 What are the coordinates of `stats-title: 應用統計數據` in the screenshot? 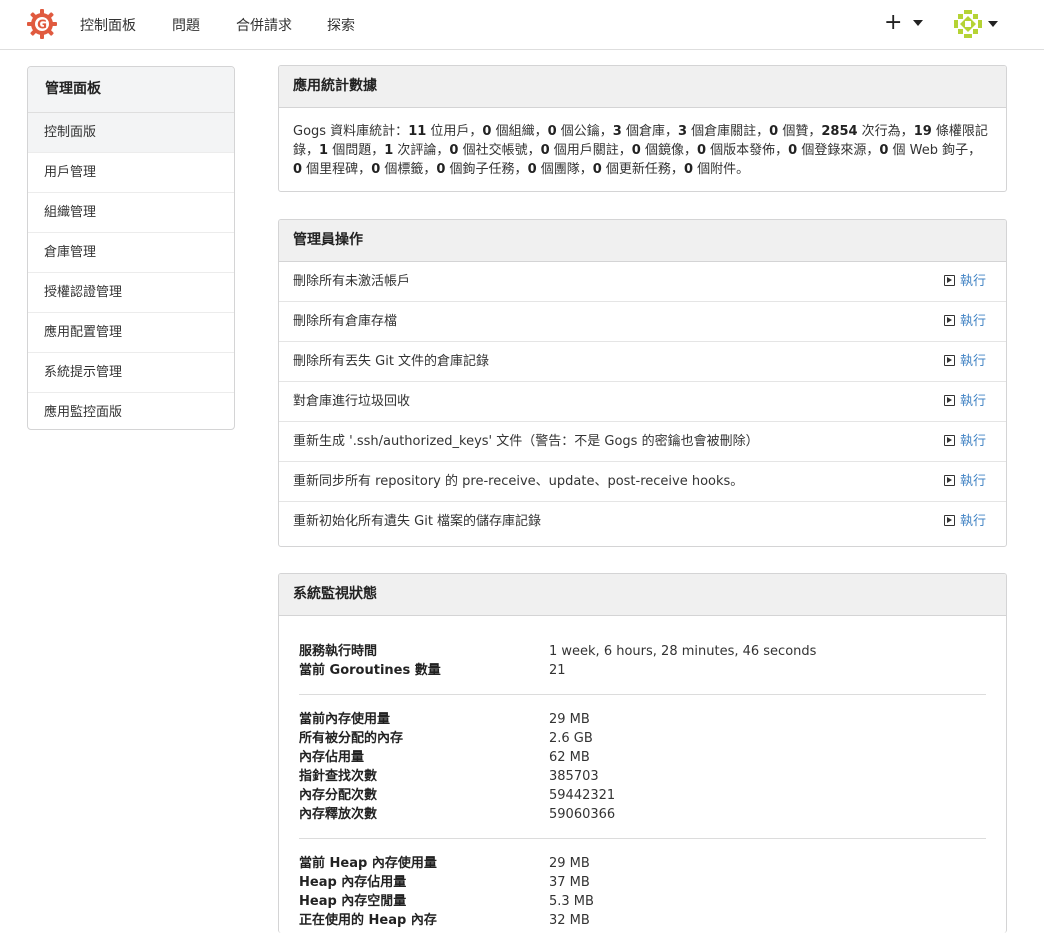 It's located at (642, 87).